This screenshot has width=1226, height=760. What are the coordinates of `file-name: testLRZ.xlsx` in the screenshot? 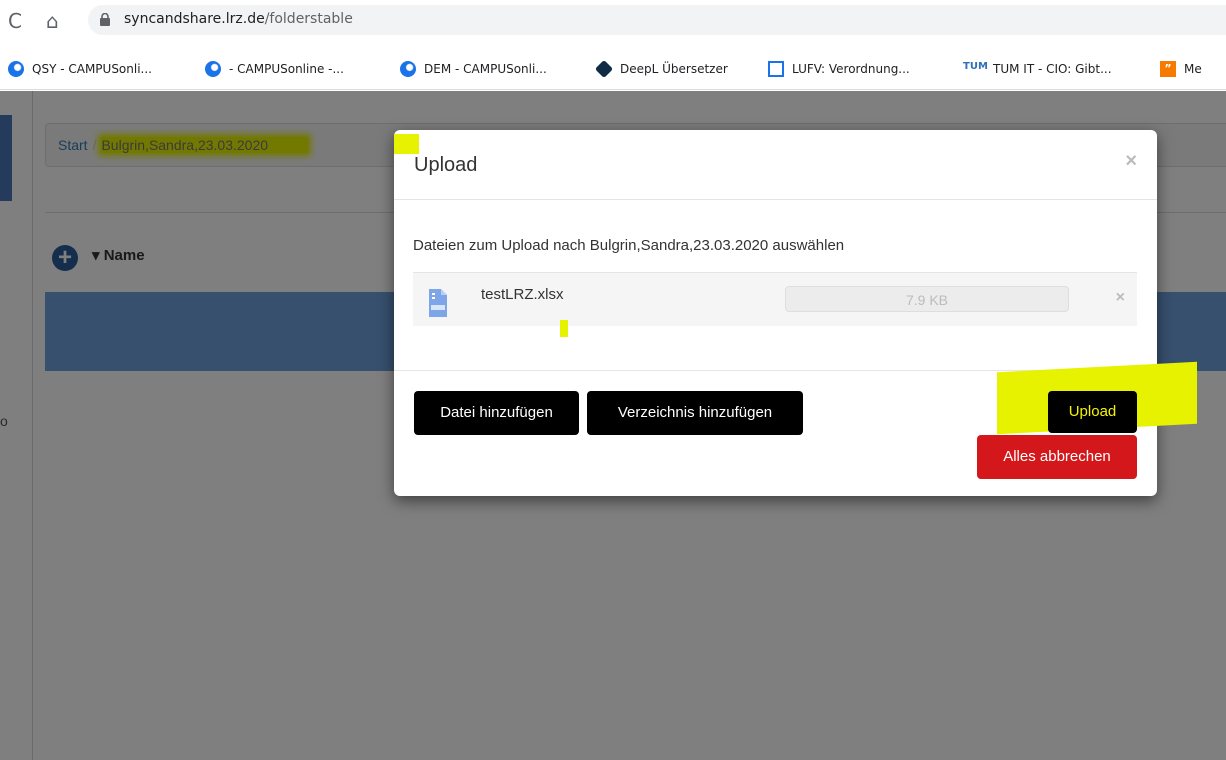 It's located at (522, 294).